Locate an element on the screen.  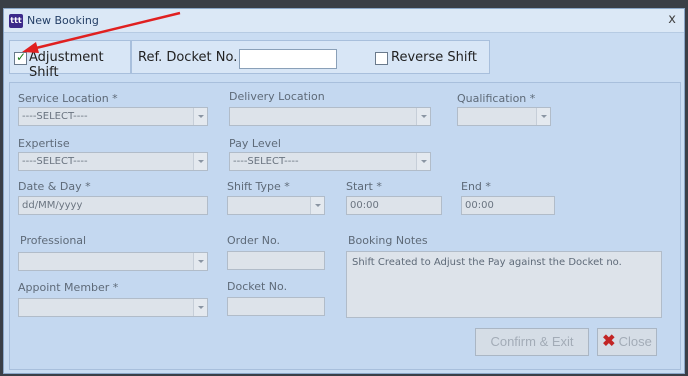
ref-docket-input is located at coordinates (288, 59).